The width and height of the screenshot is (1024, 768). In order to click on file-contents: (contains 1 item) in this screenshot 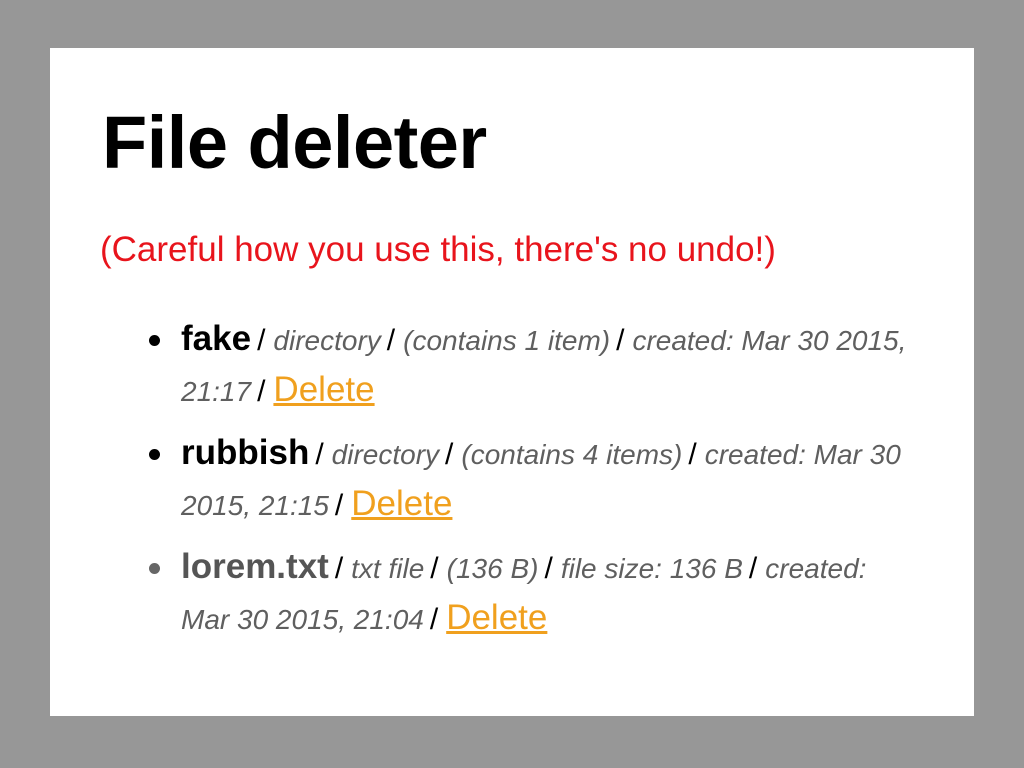, I will do `click(507, 340)`.